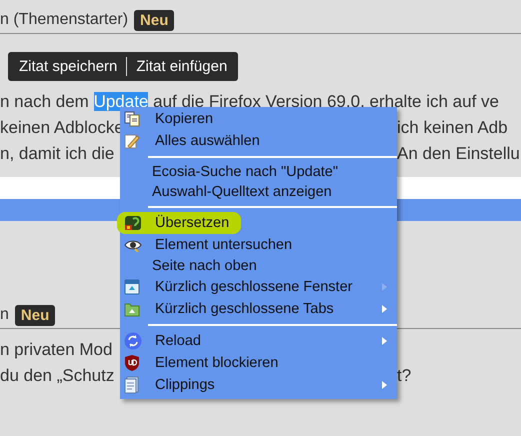 This screenshot has width=521, height=436. What do you see at coordinates (258, 192) in the screenshot?
I see `menu-item: Auswahl-Quelltext anzeigen` at bounding box center [258, 192].